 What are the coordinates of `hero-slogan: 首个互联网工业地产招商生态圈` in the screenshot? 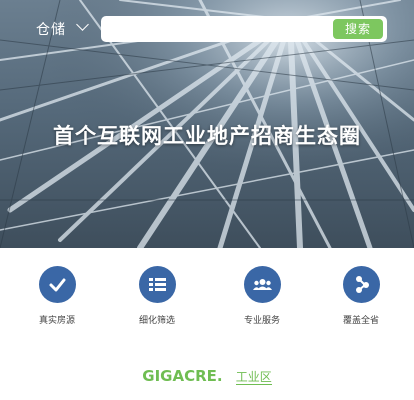 It's located at (207, 136).